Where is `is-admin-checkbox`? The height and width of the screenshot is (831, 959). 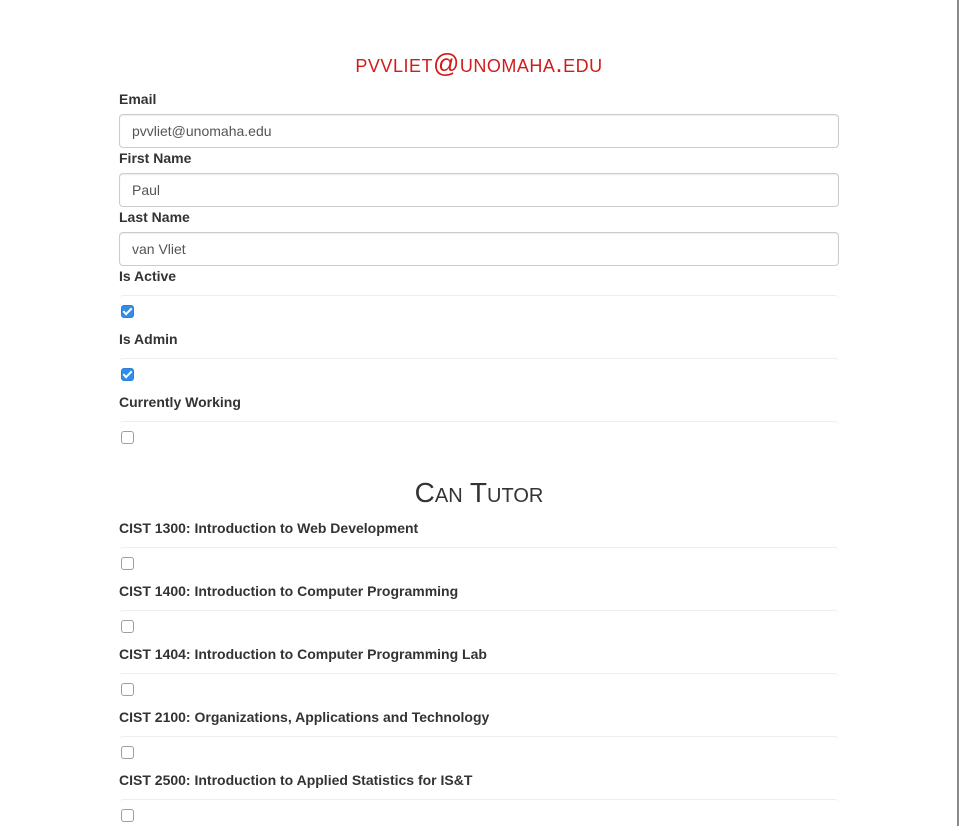
is-admin-checkbox is located at coordinates (127, 374).